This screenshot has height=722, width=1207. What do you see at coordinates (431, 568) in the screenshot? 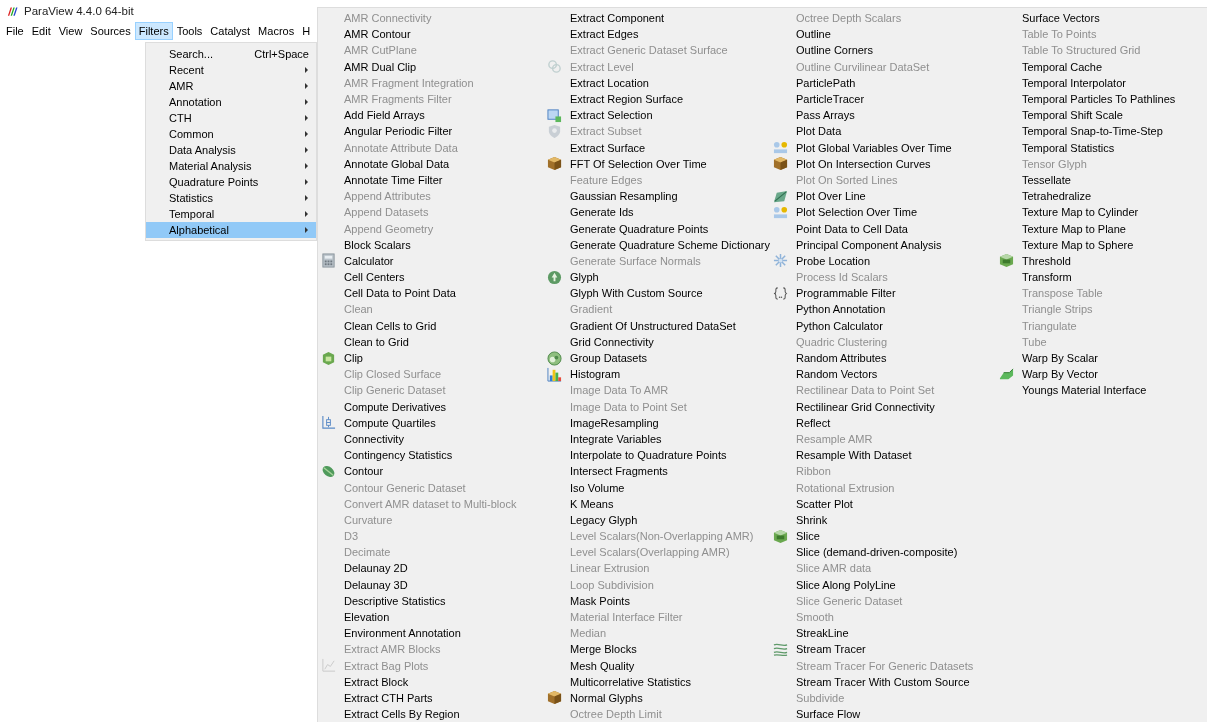
I see `menu-item: Delaunay 2D` at bounding box center [431, 568].